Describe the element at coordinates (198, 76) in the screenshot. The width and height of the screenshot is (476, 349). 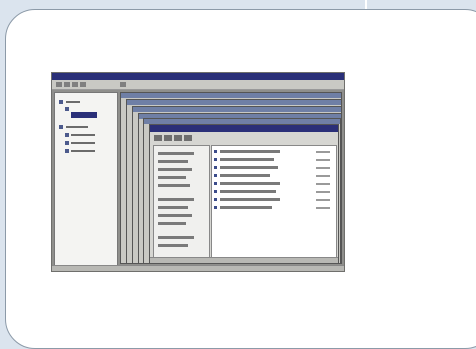
I see `screenshot-titlebar` at that location.